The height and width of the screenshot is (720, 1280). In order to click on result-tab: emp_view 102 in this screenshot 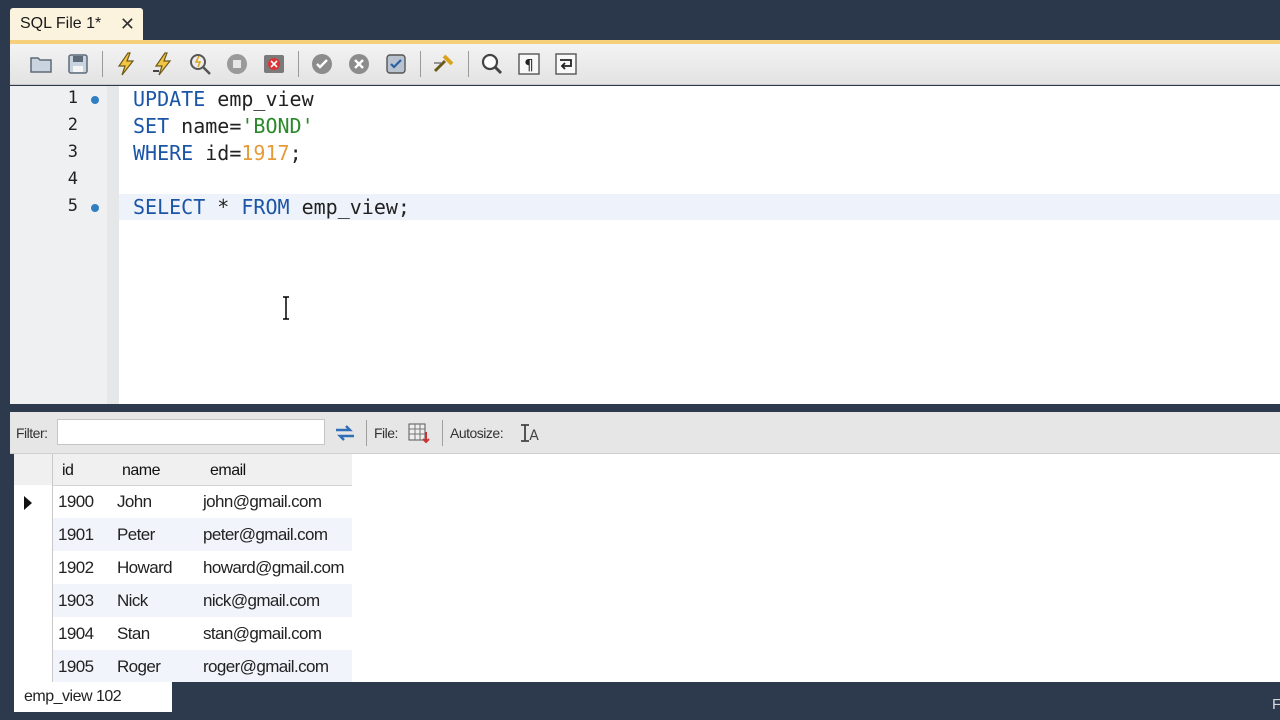, I will do `click(93, 697)`.